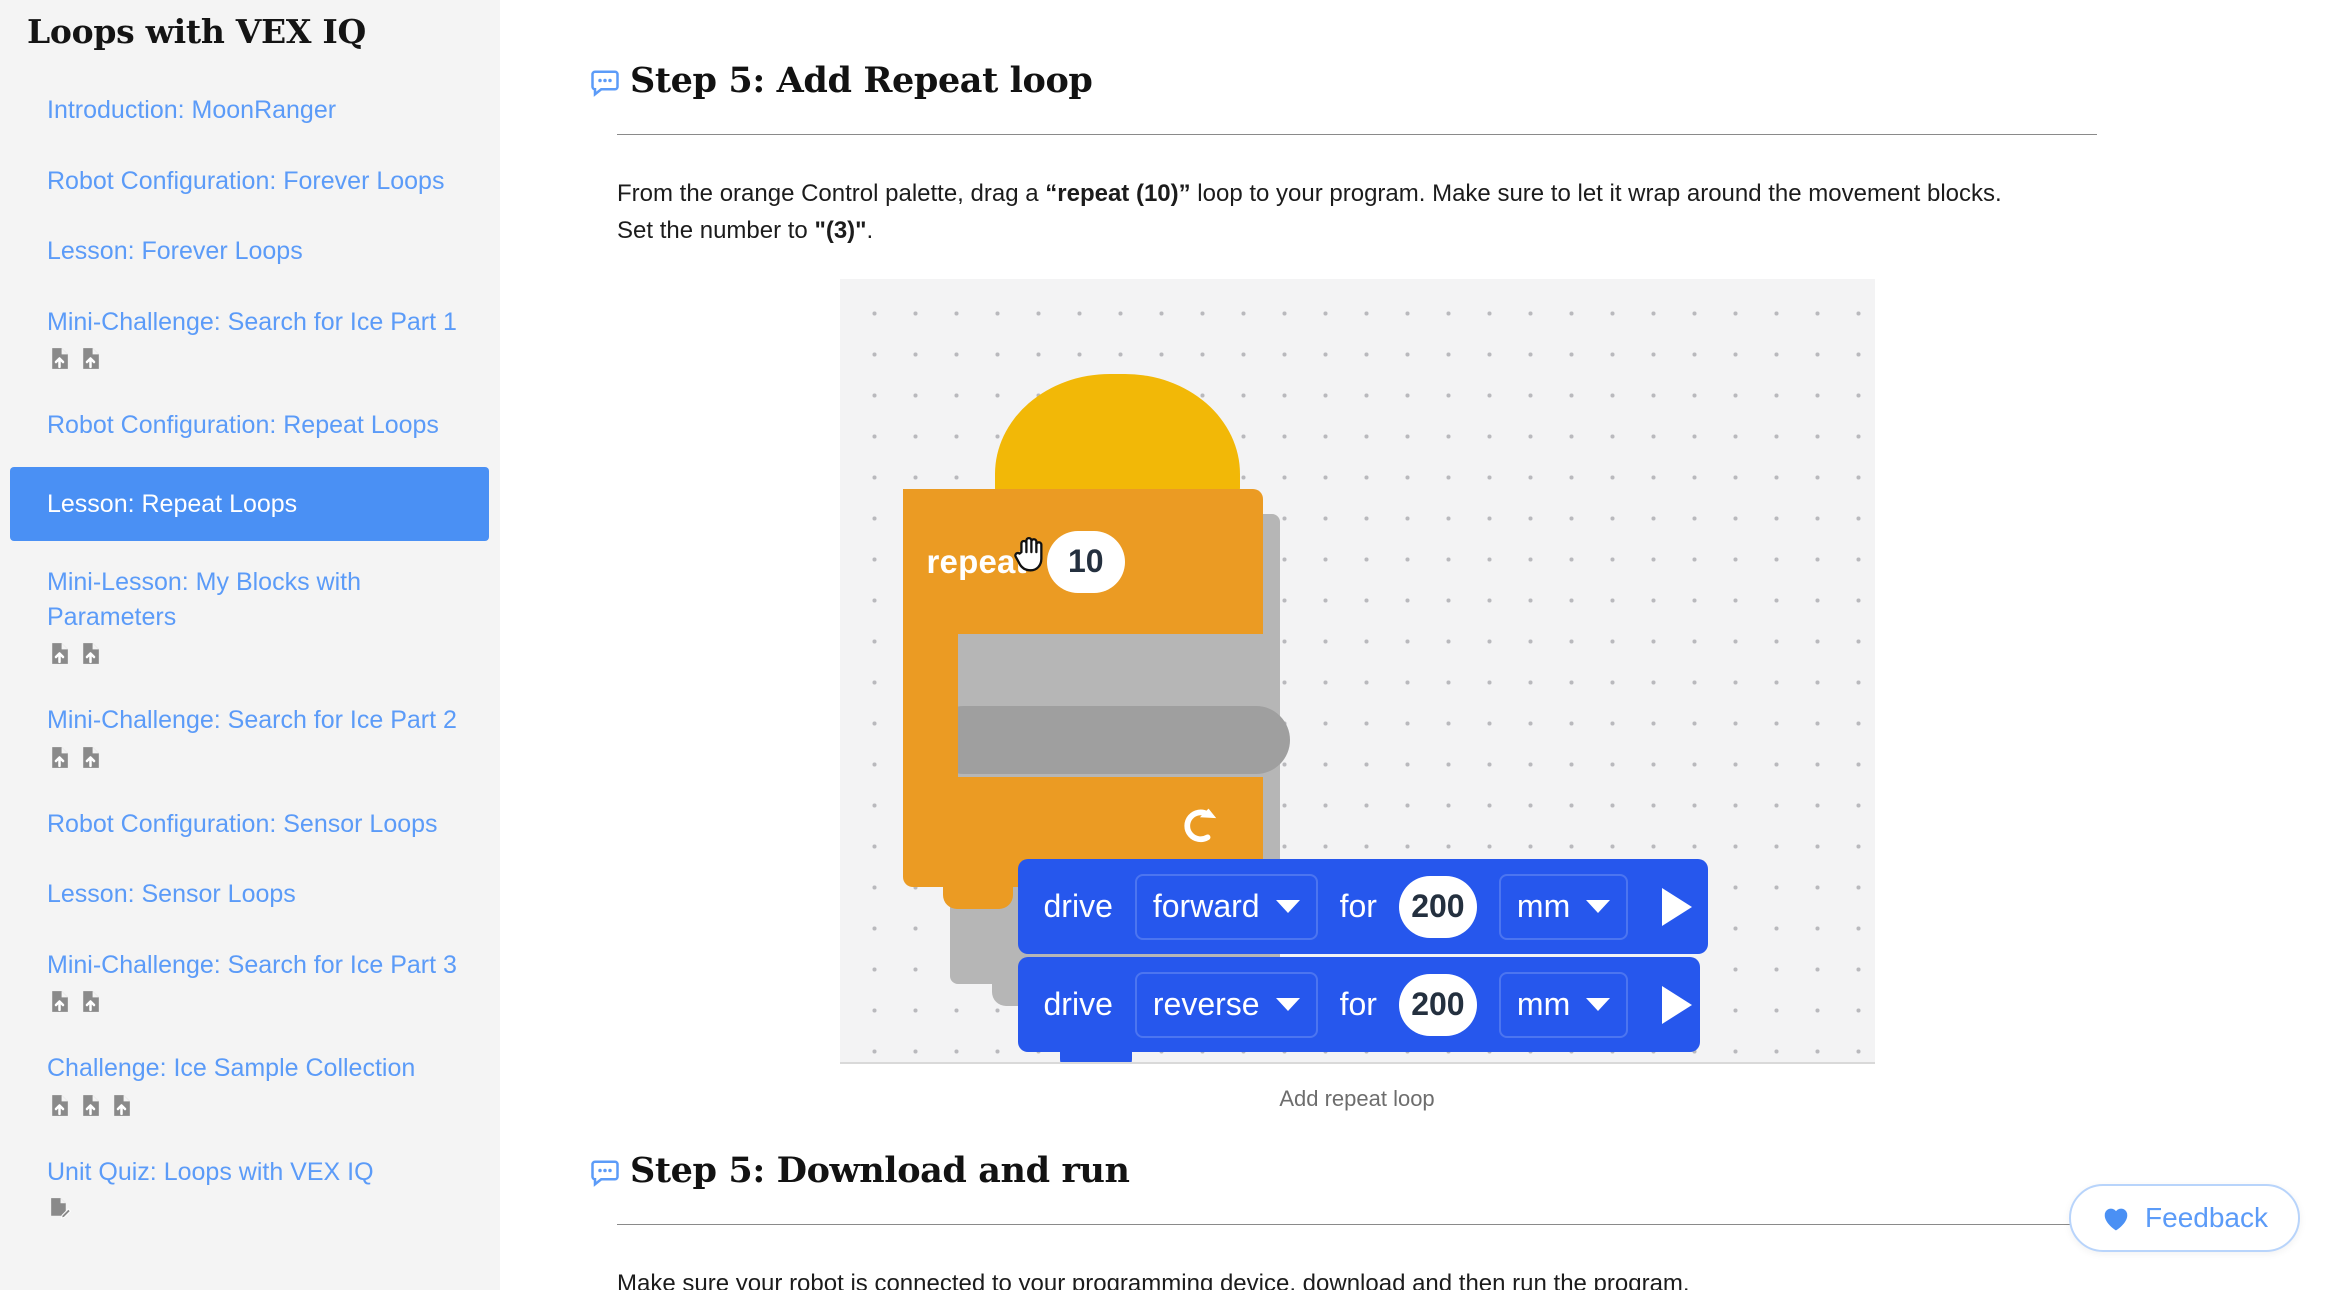 This screenshot has height=1290, width=2332. Describe the element at coordinates (1085, 561) in the screenshot. I see `repeat-count-input: 10` at that location.